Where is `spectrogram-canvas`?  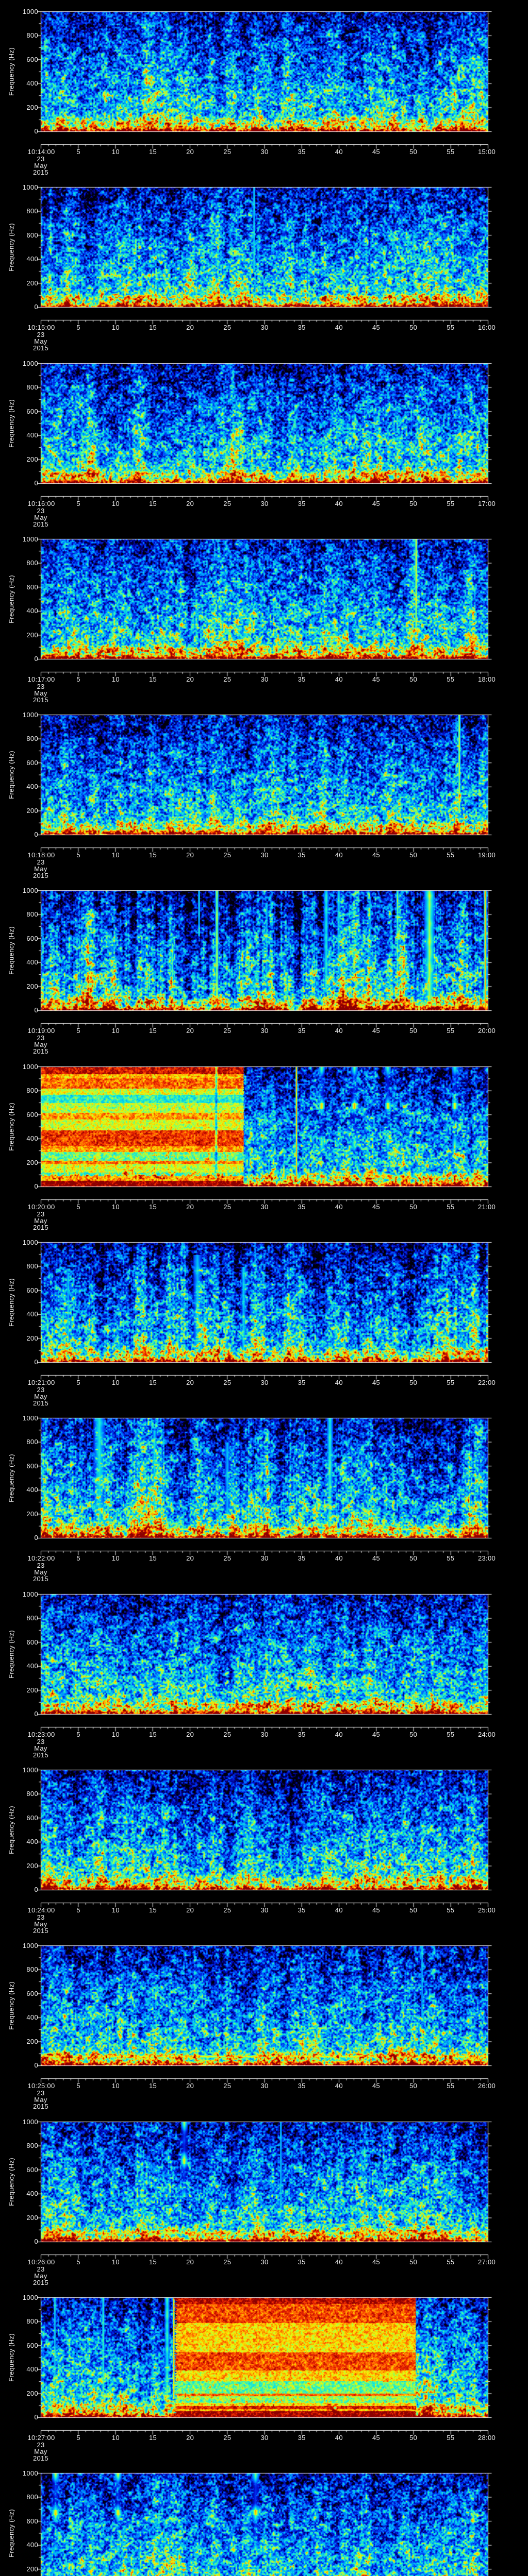 spectrogram-canvas is located at coordinates (264, 2519).